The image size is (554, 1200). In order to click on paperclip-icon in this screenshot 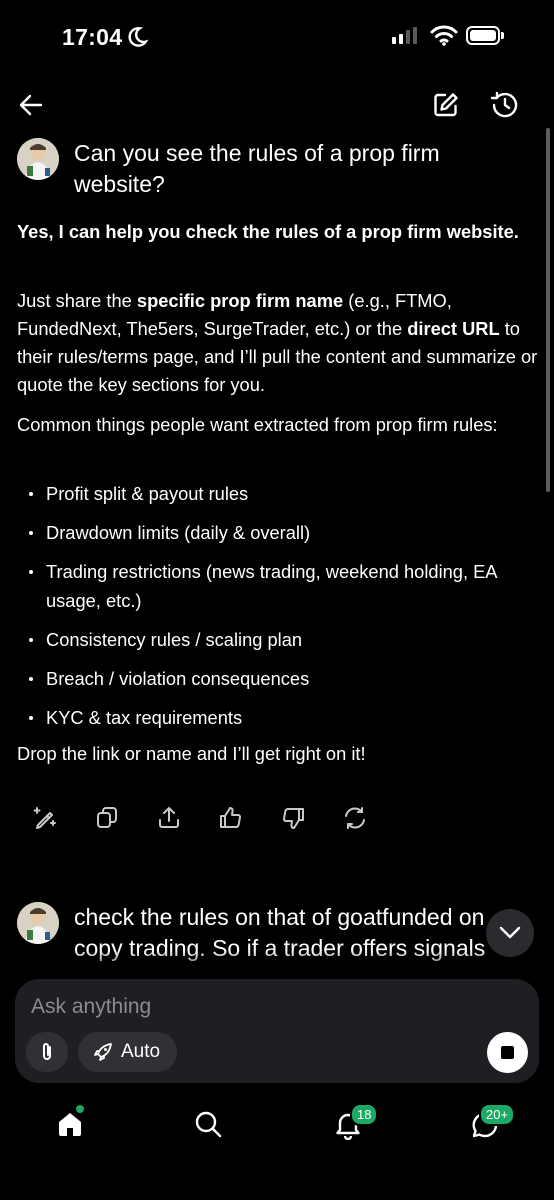, I will do `click(47, 1051)`.